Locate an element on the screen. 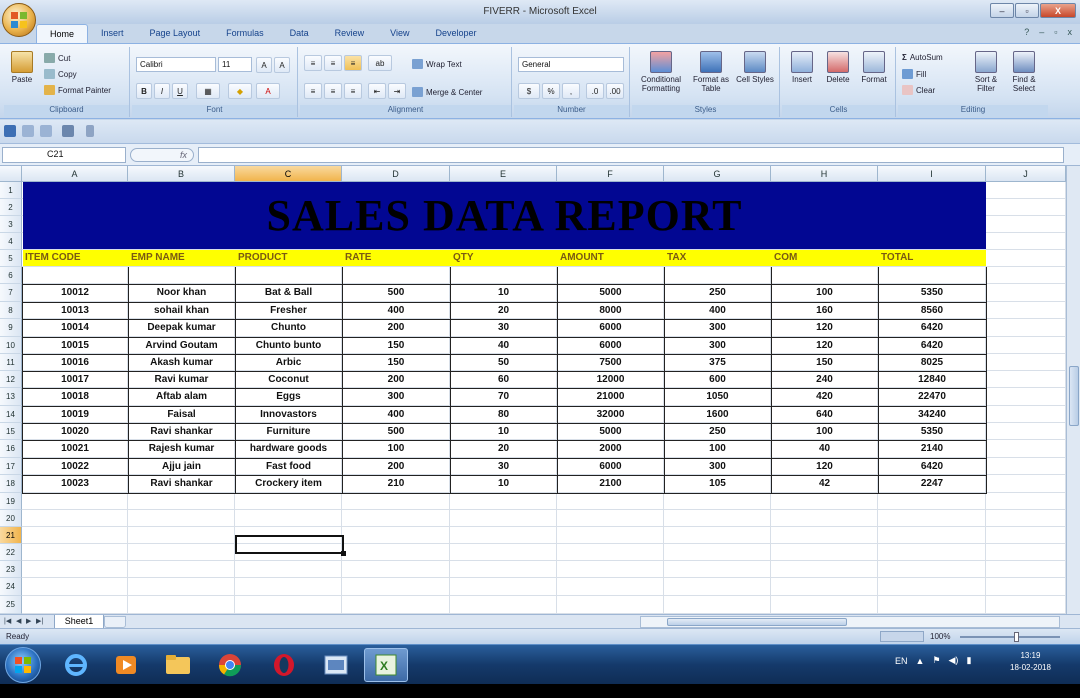 The width and height of the screenshot is (1080, 698). tray-arrow-icon: ▲ is located at coordinates (920, 661).